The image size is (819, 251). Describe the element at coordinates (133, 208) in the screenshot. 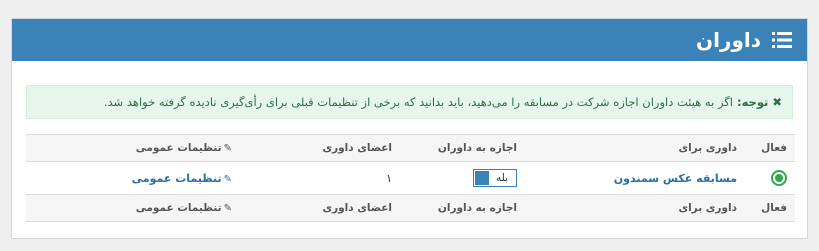

I see `footer-header-settings: ✎تنظیمات عمومی` at that location.